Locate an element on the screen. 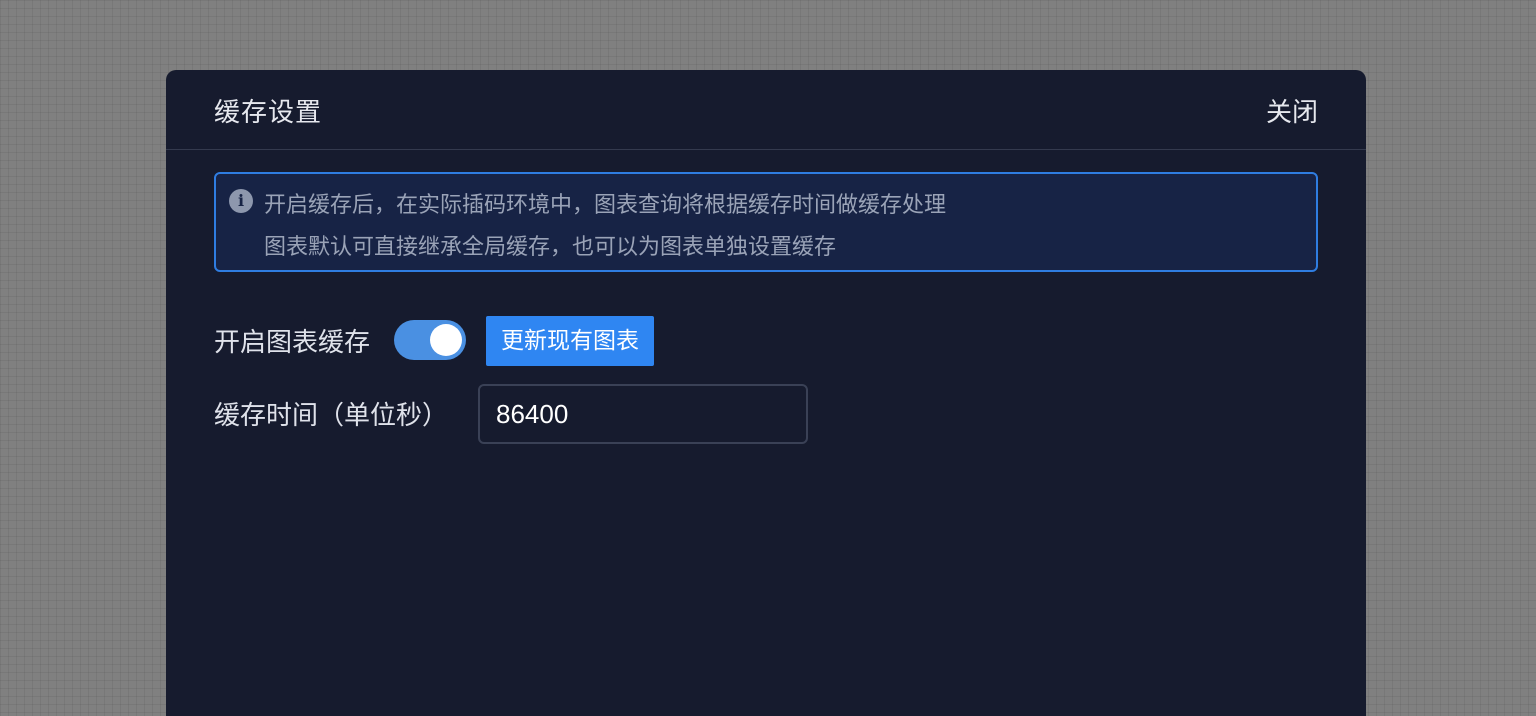 Image resolution: width=1536 pixels, height=716 pixels. info-icon: i is located at coordinates (241, 201).